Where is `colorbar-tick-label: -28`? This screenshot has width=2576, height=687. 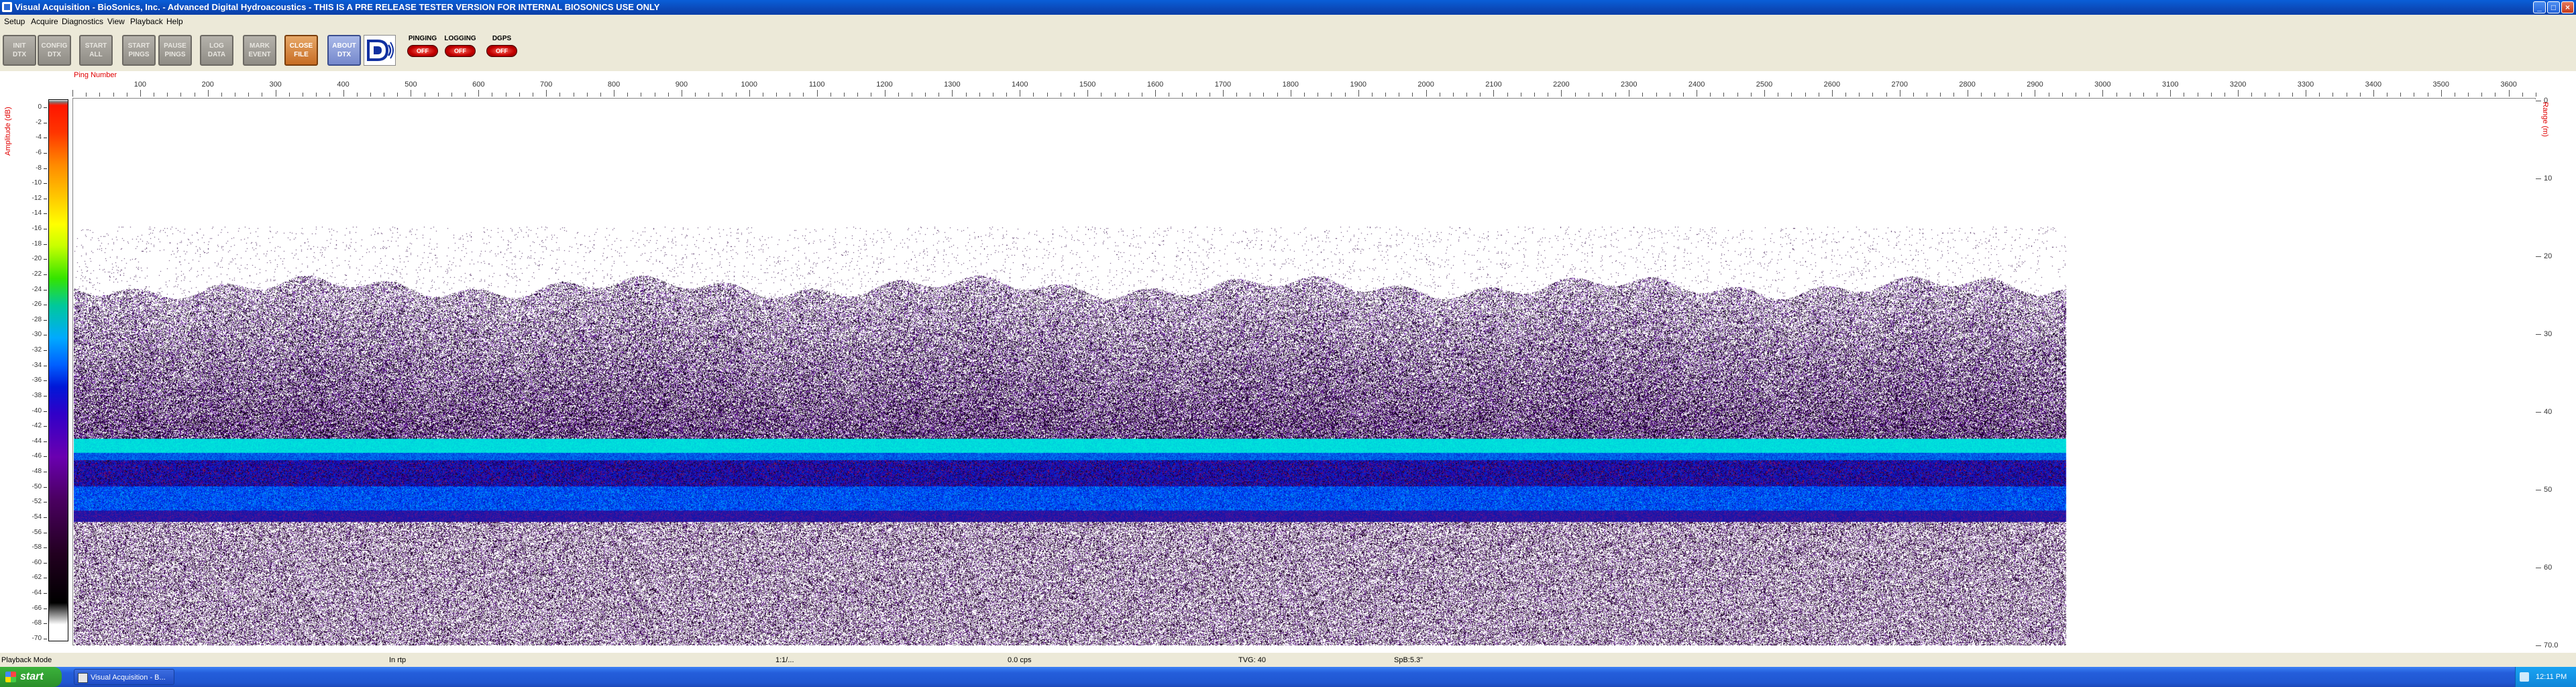 colorbar-tick-label: -28 is located at coordinates (37, 319).